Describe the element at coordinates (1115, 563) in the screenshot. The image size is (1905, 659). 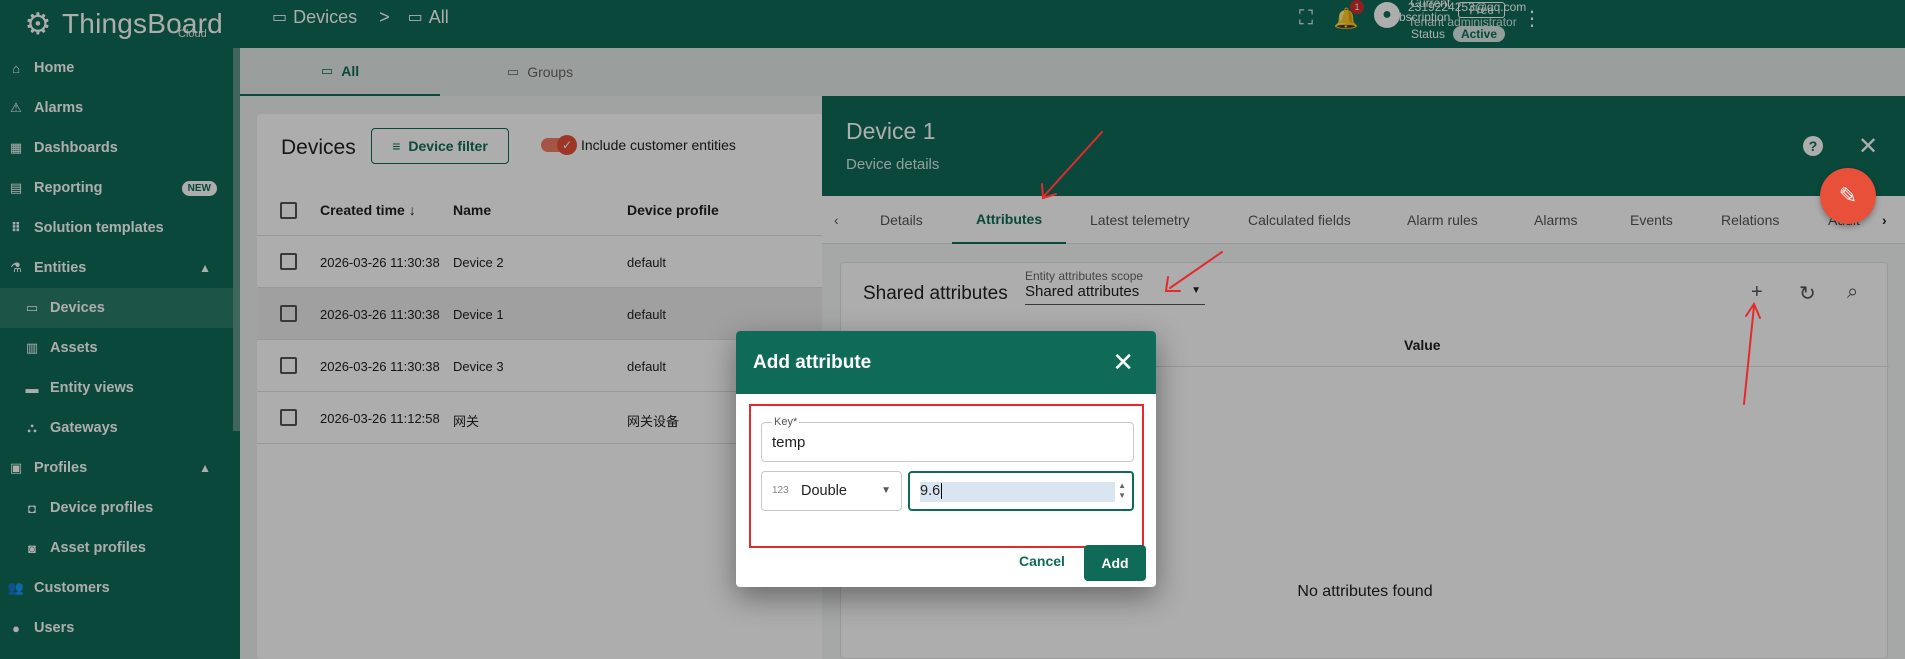
I see `add-button: Add` at that location.